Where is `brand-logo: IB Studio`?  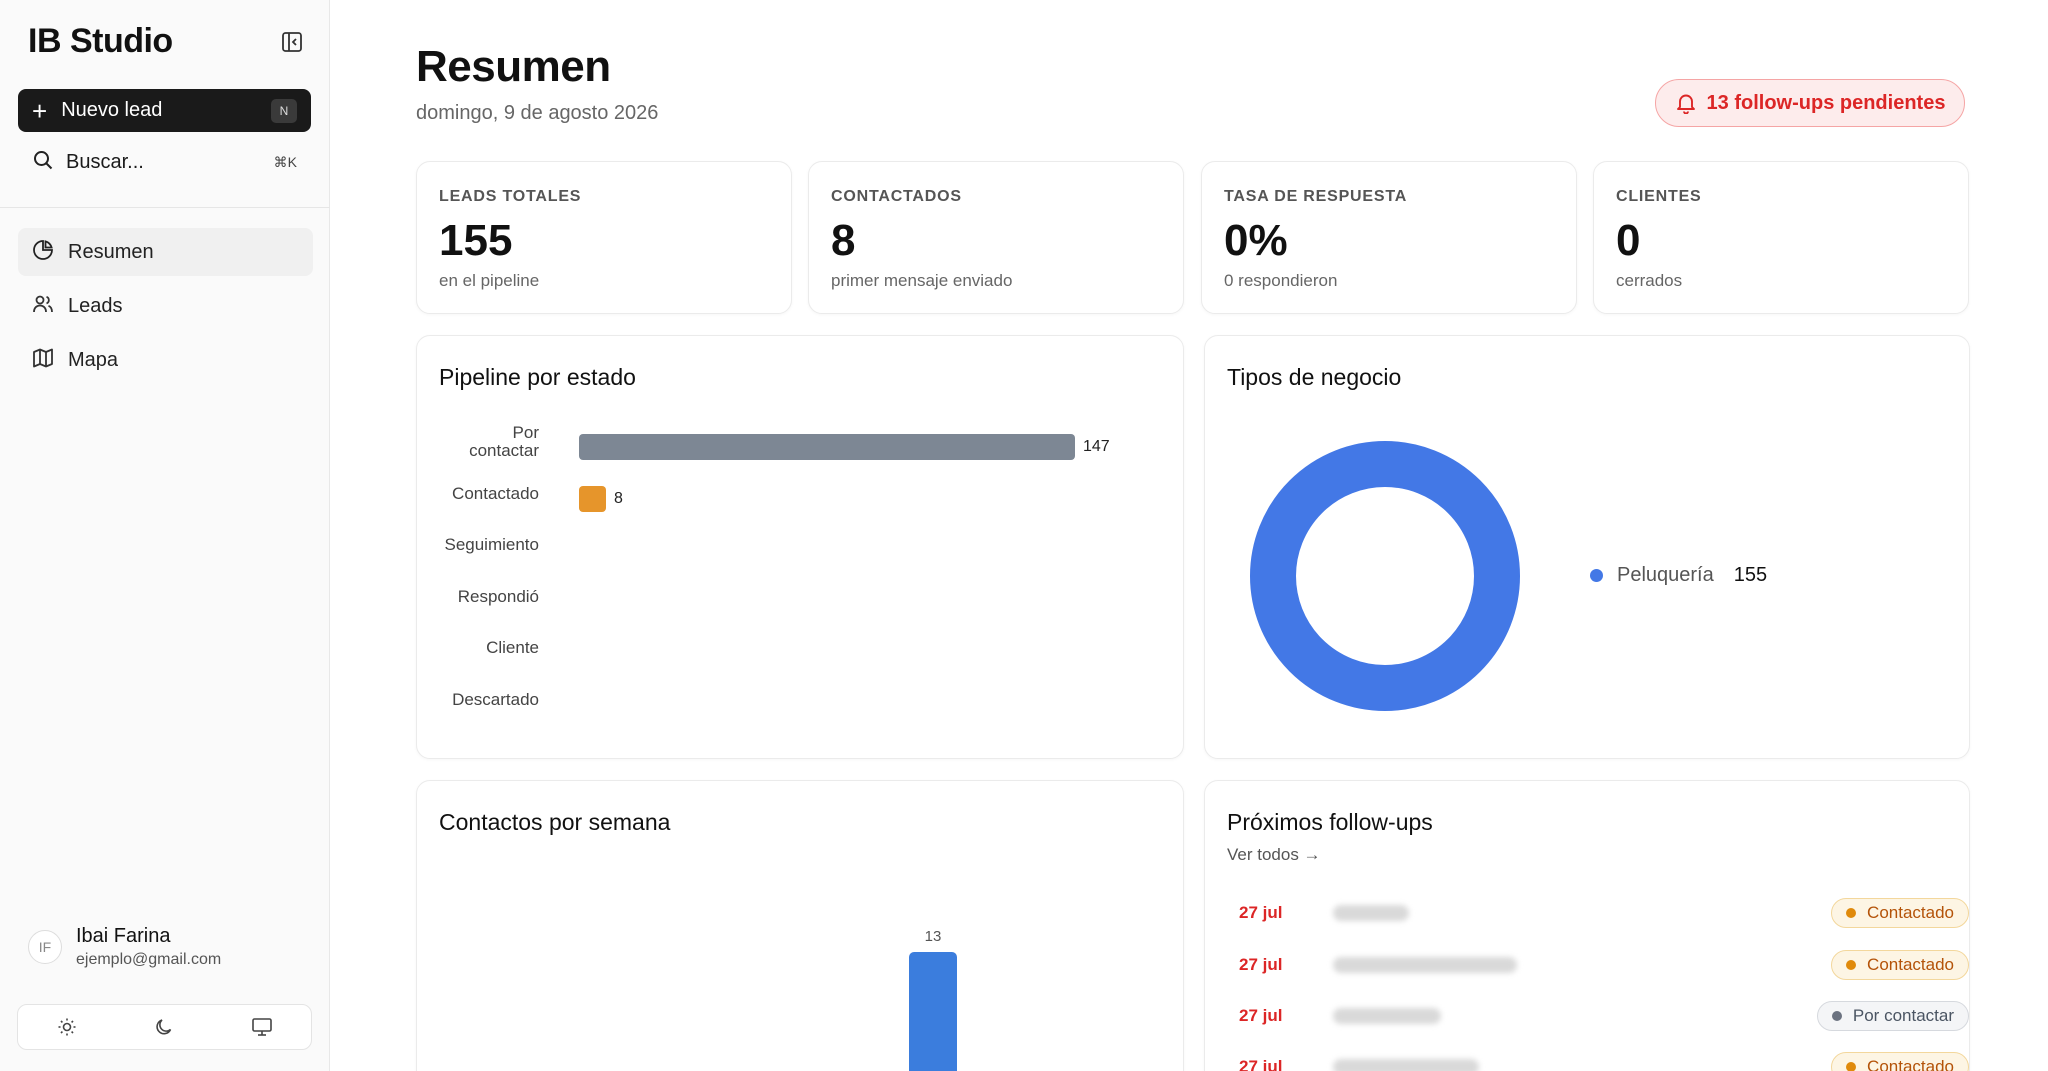 brand-logo: IB Studio is located at coordinates (100, 41).